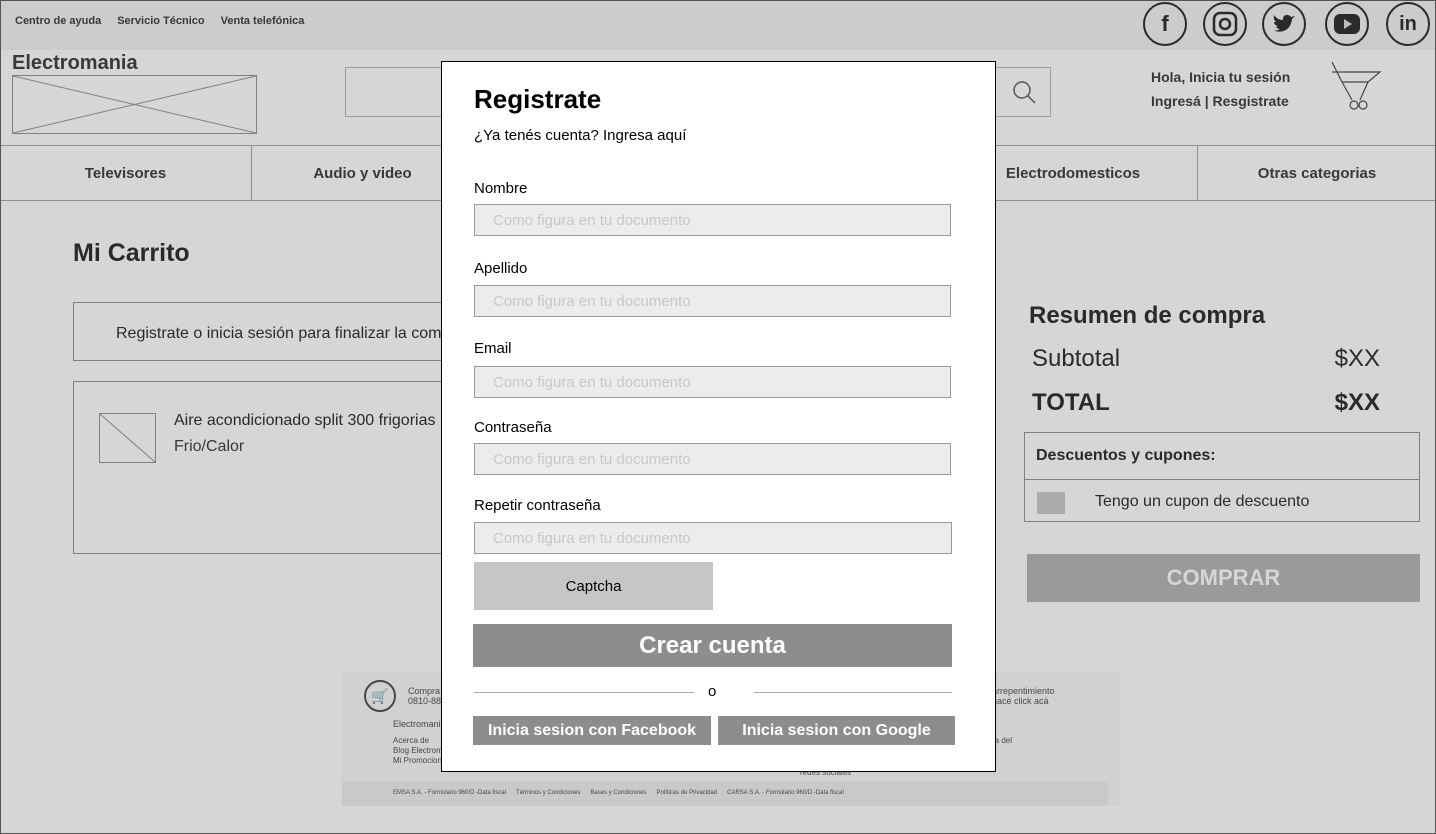  What do you see at coordinates (712, 301) in the screenshot?
I see `last-name-field` at bounding box center [712, 301].